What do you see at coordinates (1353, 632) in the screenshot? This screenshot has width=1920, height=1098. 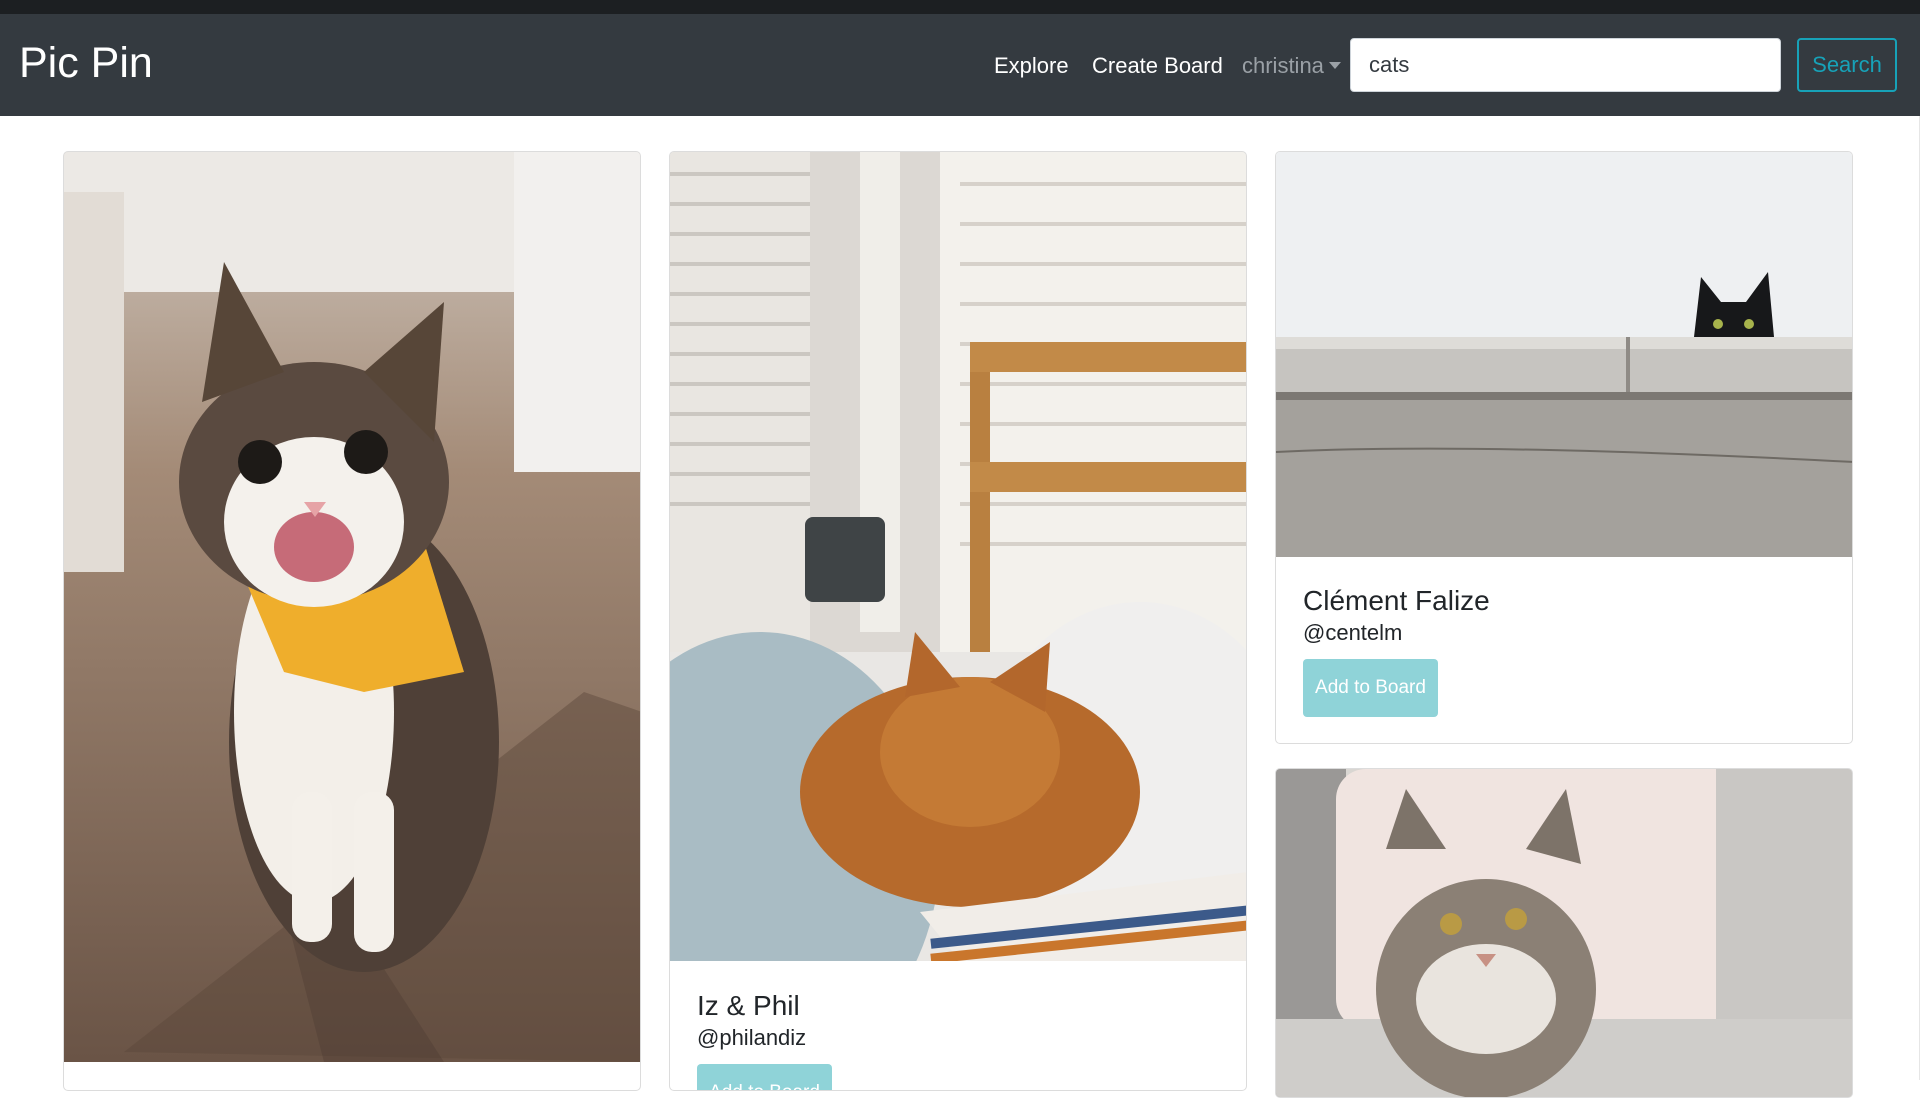 I see `pin-author-handle: @centelm` at bounding box center [1353, 632].